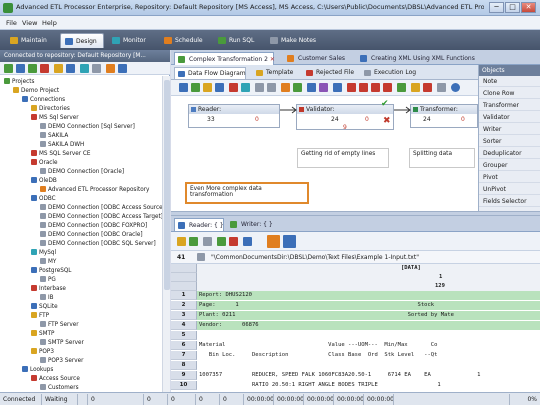 The width and height of the screenshot is (540, 405). Describe the element at coordinates (58, 68) in the screenshot. I see `copy-icon` at that location.